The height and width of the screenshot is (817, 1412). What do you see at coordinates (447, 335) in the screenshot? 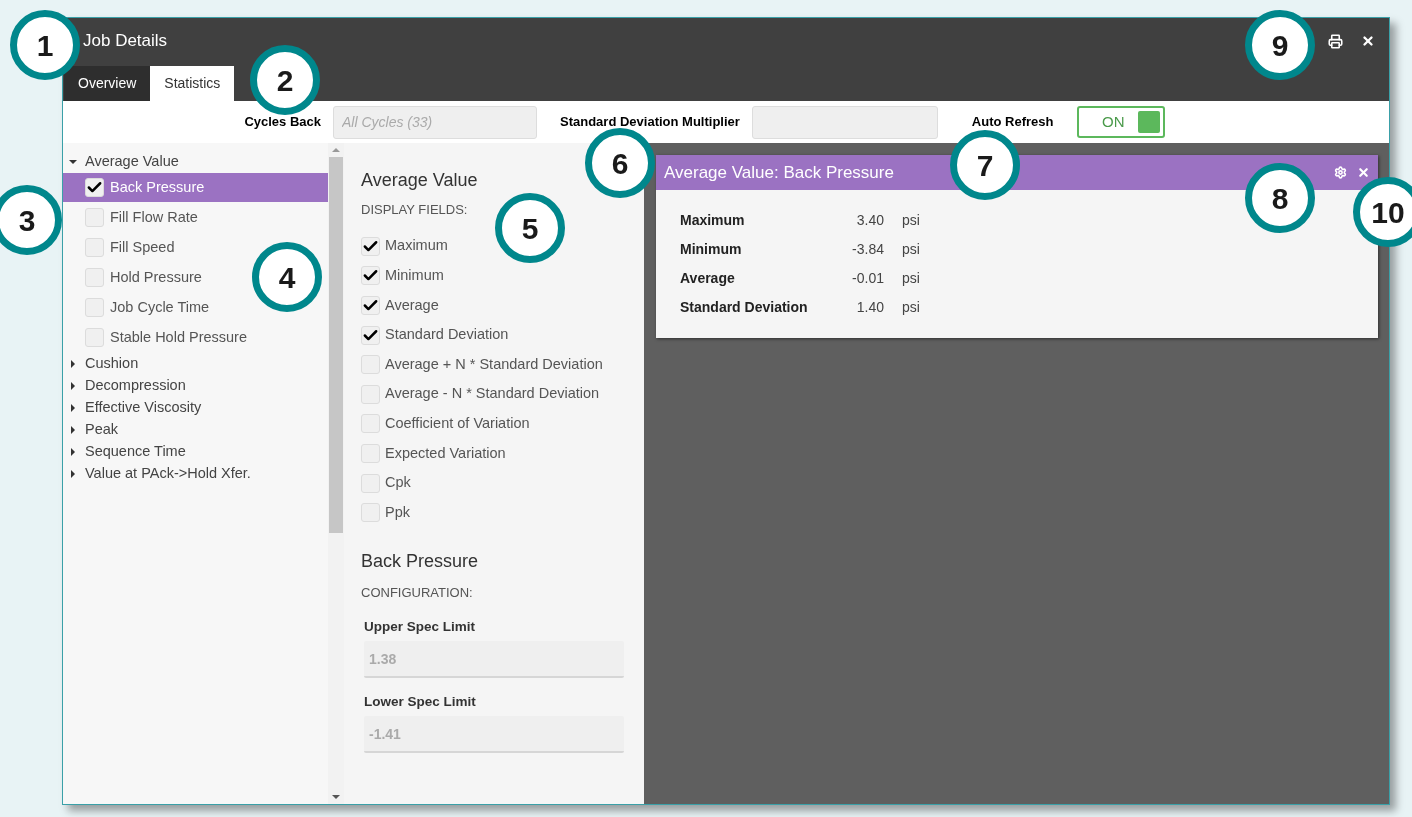
I see `field-option: Standard Deviation` at bounding box center [447, 335].